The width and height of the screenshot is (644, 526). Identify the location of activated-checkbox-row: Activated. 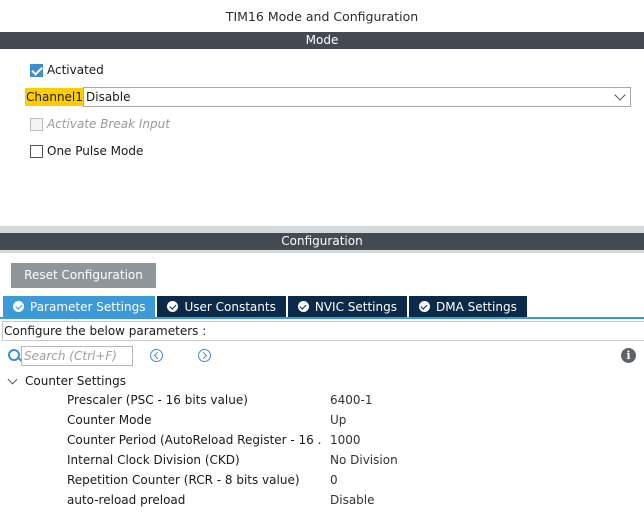
(67, 70).